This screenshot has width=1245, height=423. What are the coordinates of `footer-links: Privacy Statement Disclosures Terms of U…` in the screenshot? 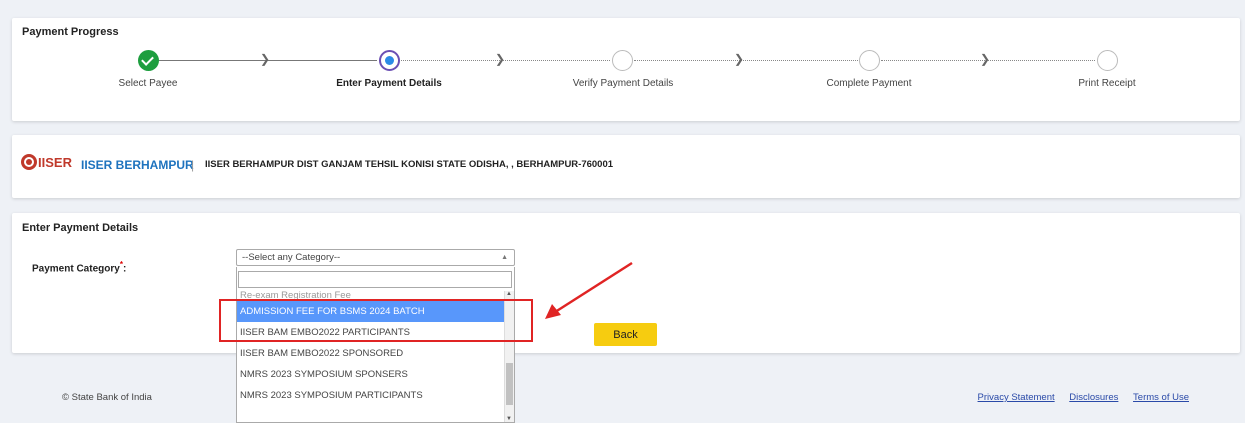 It's located at (1077, 397).